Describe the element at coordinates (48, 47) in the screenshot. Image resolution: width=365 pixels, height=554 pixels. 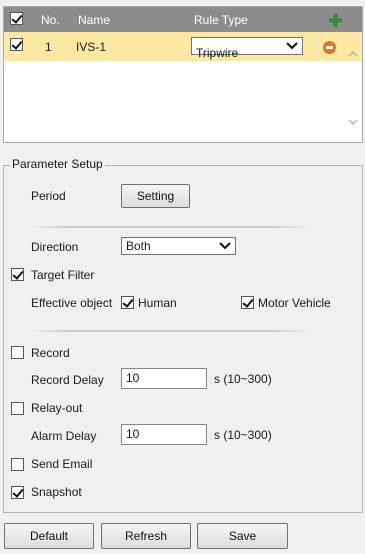
I see `rule-number: 1` at that location.